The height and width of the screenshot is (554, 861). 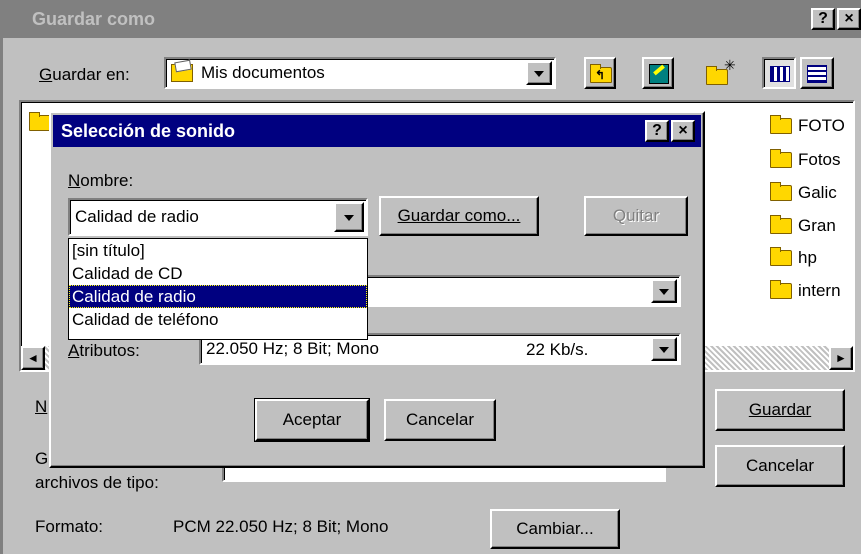 I want to click on list-item: Calidad de CD, so click(x=218, y=273).